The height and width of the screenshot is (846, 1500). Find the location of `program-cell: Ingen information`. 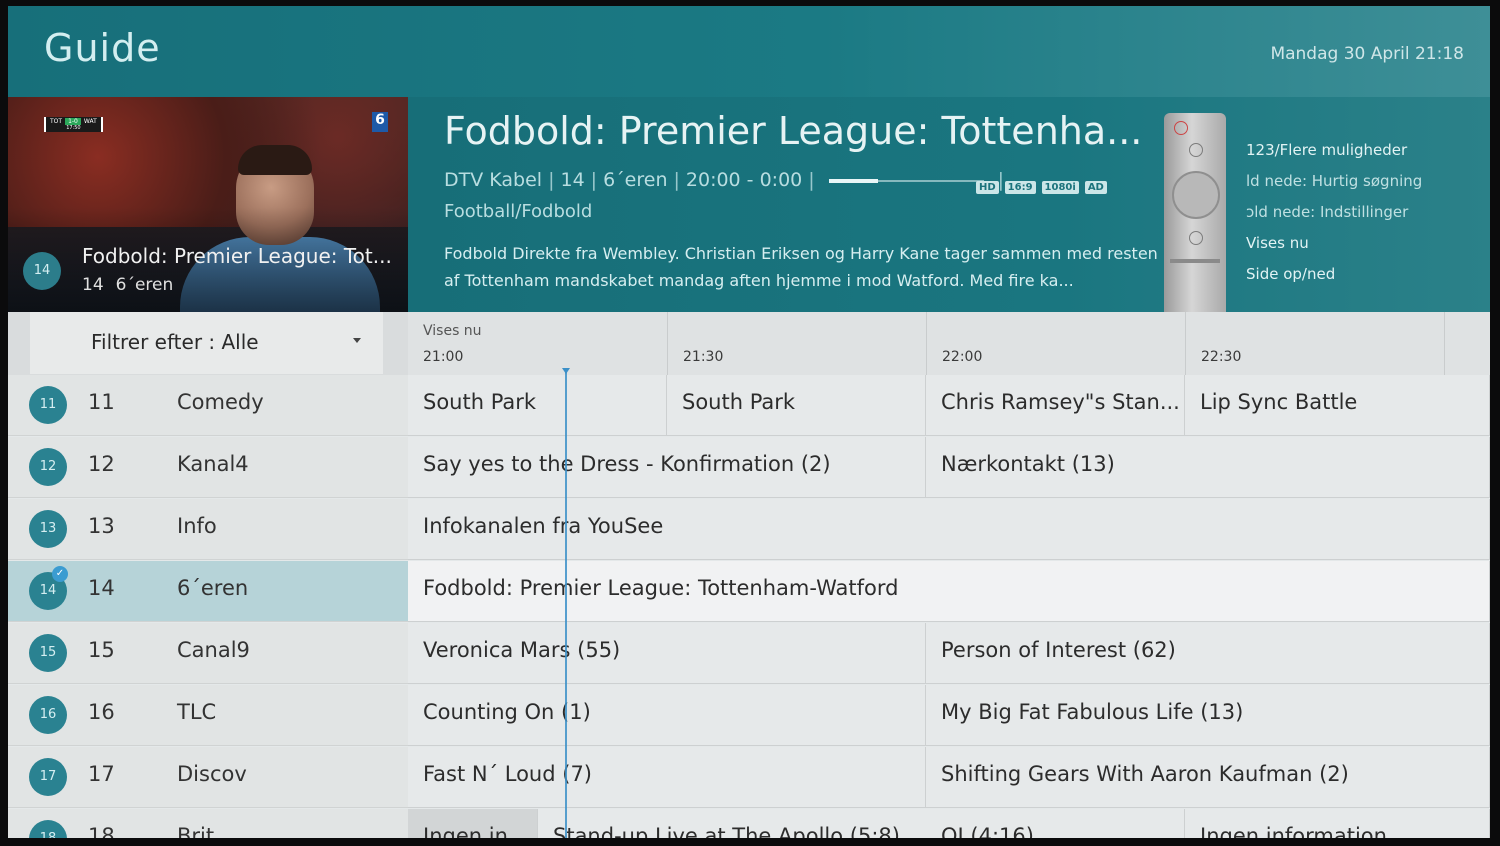

program-cell: Ingen information is located at coordinates (1337, 823).